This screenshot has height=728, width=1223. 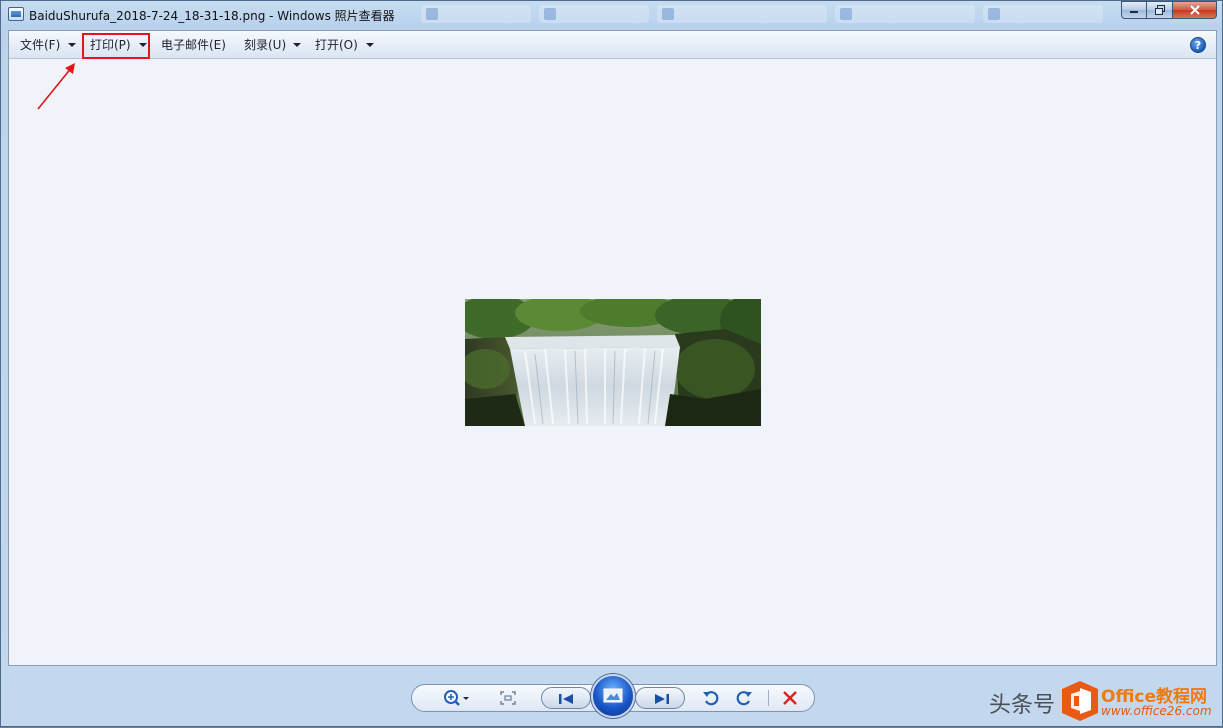 I want to click on menu-file: 文件(F), so click(x=40, y=45).